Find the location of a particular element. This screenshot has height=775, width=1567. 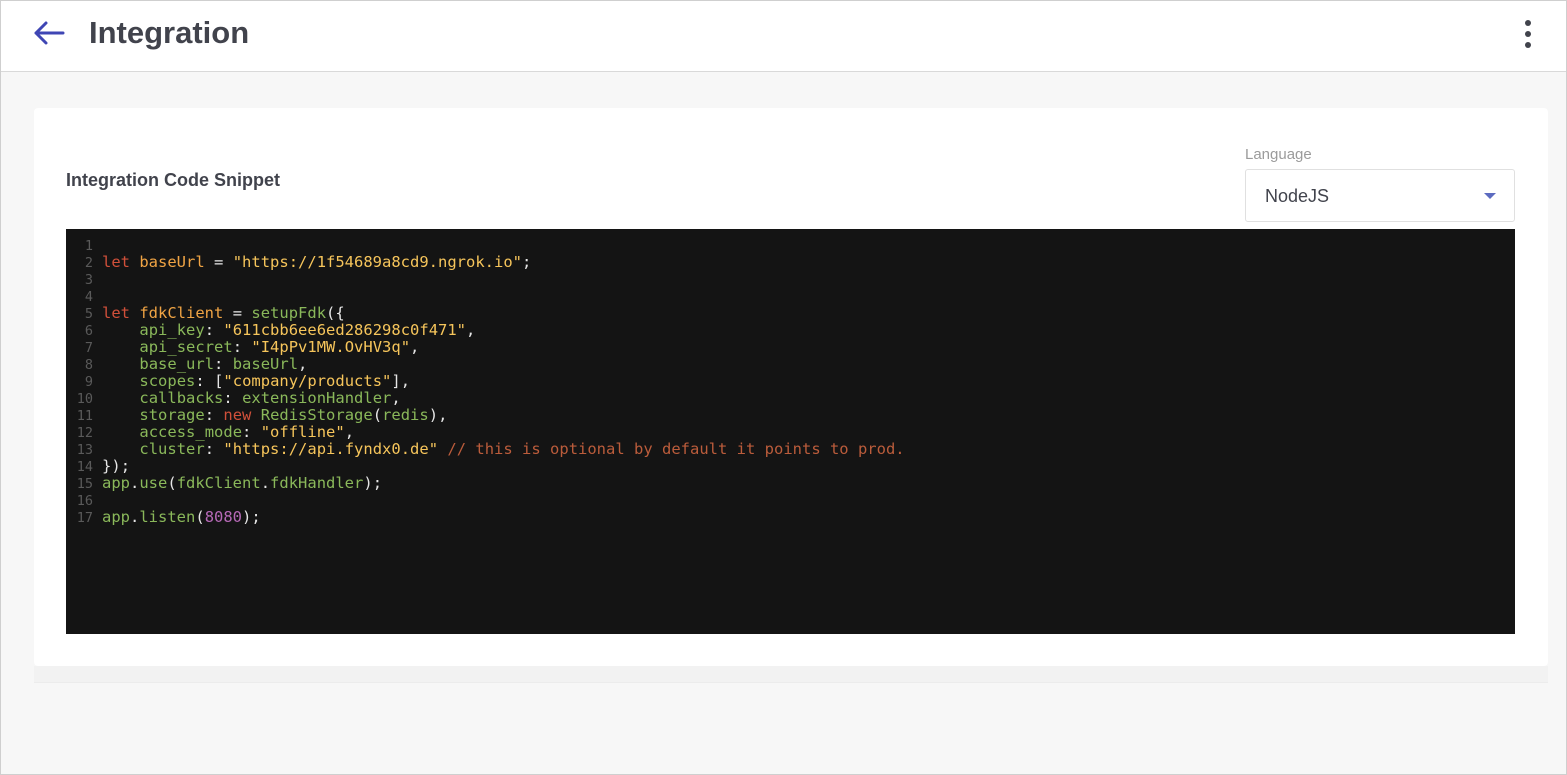

code-text: api_secret: "I4pPv1MW.OvHV3q", is located at coordinates (279, 347).